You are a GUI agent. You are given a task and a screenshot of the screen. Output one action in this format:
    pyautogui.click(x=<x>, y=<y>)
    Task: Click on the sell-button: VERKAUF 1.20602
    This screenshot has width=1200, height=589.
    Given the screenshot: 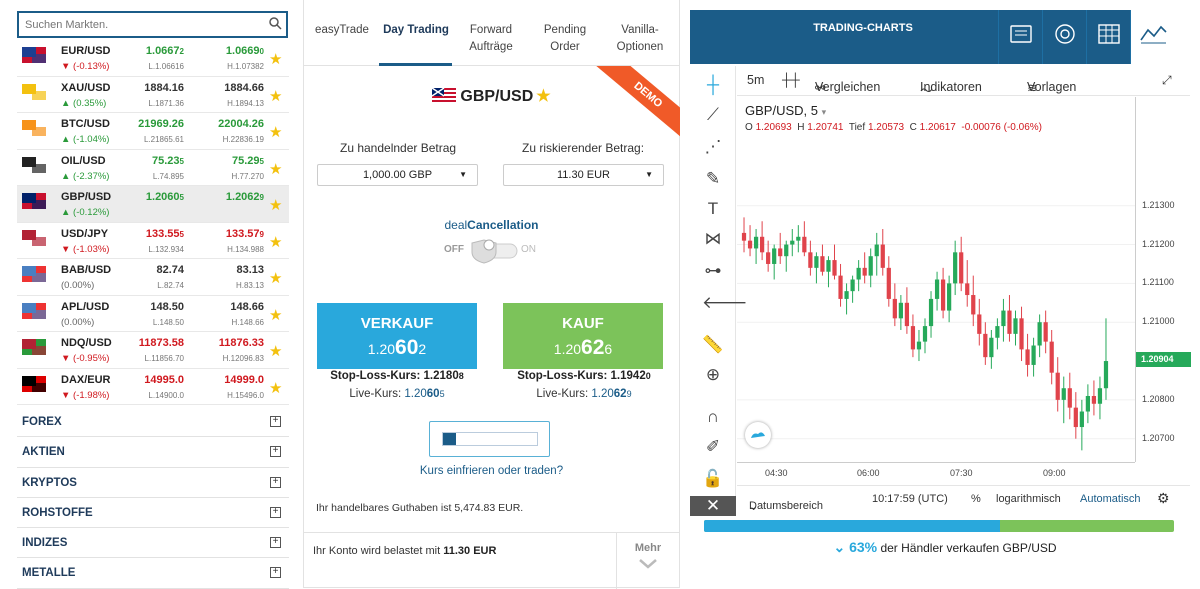 What is the action you would take?
    pyautogui.click(x=397, y=336)
    